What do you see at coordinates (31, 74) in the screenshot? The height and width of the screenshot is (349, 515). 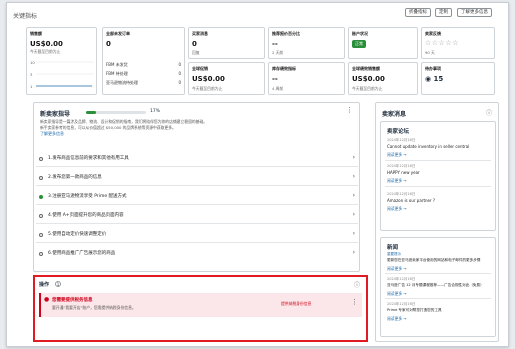 I see `chart-tick: 3` at bounding box center [31, 74].